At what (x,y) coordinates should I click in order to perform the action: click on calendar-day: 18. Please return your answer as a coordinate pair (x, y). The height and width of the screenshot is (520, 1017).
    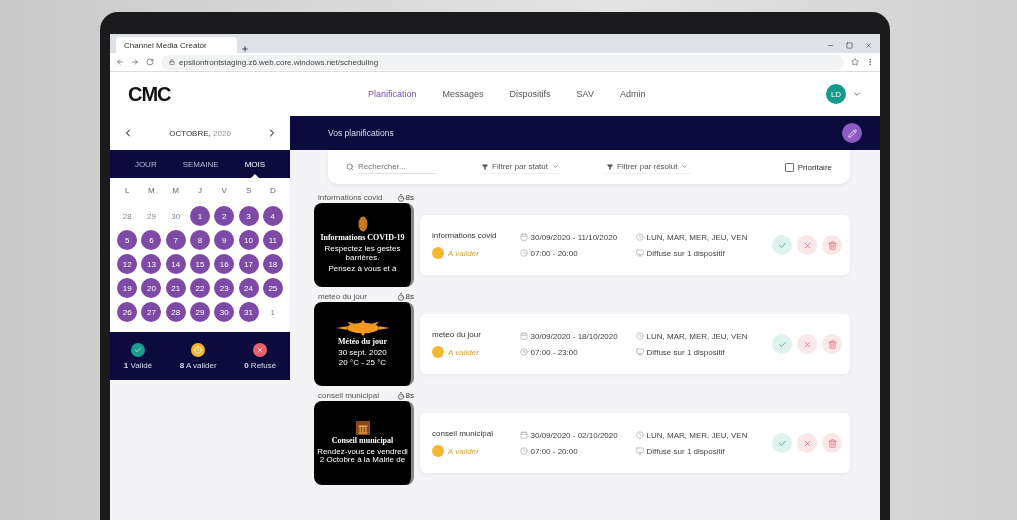
    Looking at the image, I should click on (272, 264).